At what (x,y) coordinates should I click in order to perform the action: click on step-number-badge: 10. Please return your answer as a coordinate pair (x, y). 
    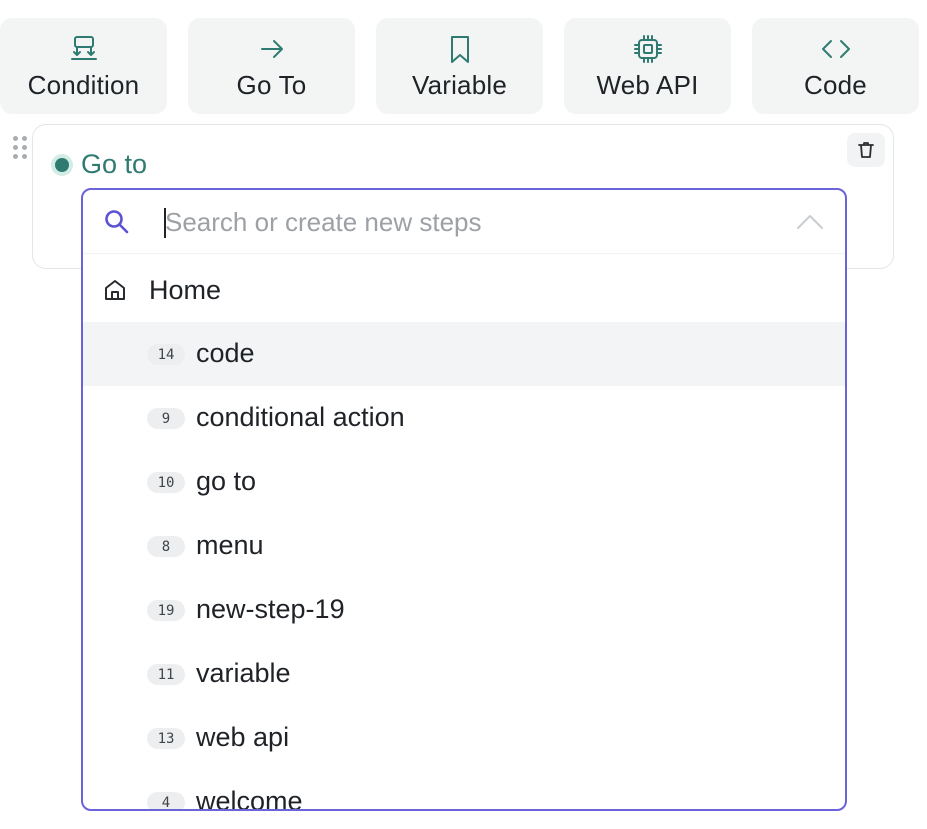
    Looking at the image, I should click on (166, 482).